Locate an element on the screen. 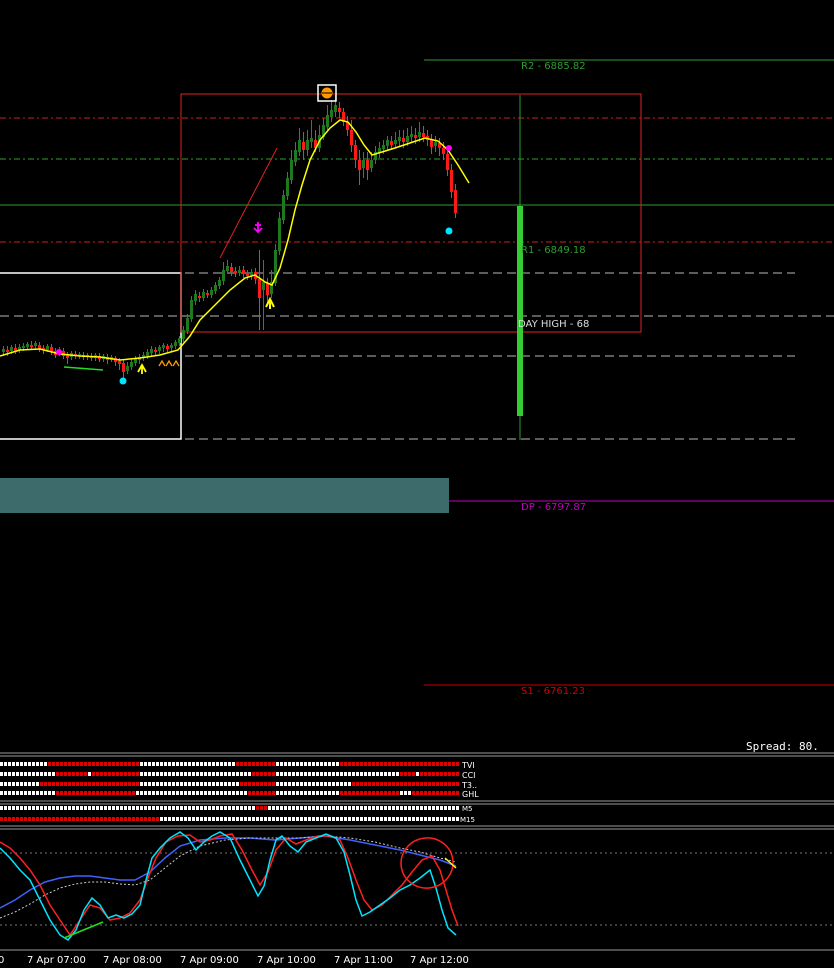 The width and height of the screenshot is (834, 968). time-label-3: 7 Apr 09:00 is located at coordinates (209, 960).